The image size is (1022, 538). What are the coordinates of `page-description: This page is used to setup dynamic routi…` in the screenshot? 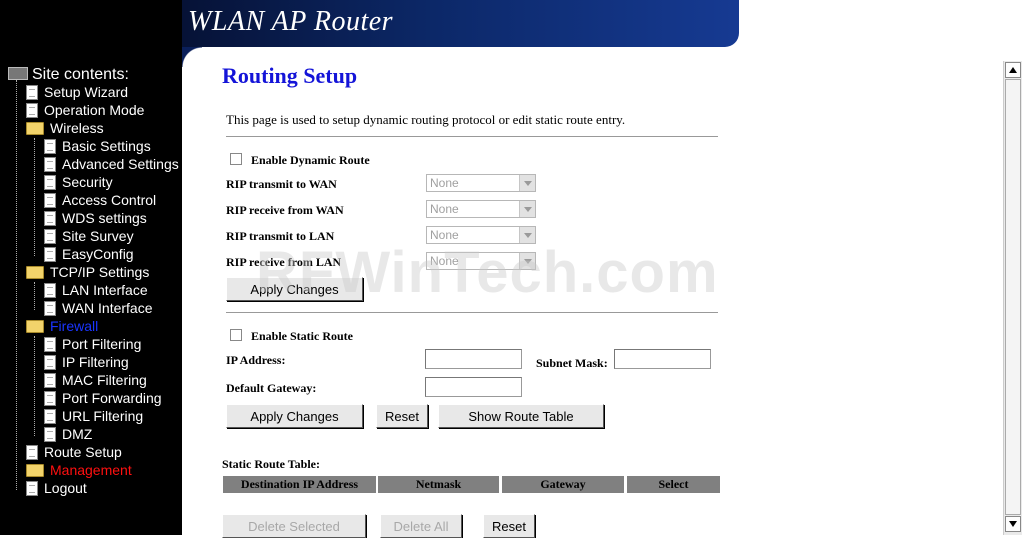 It's located at (426, 119).